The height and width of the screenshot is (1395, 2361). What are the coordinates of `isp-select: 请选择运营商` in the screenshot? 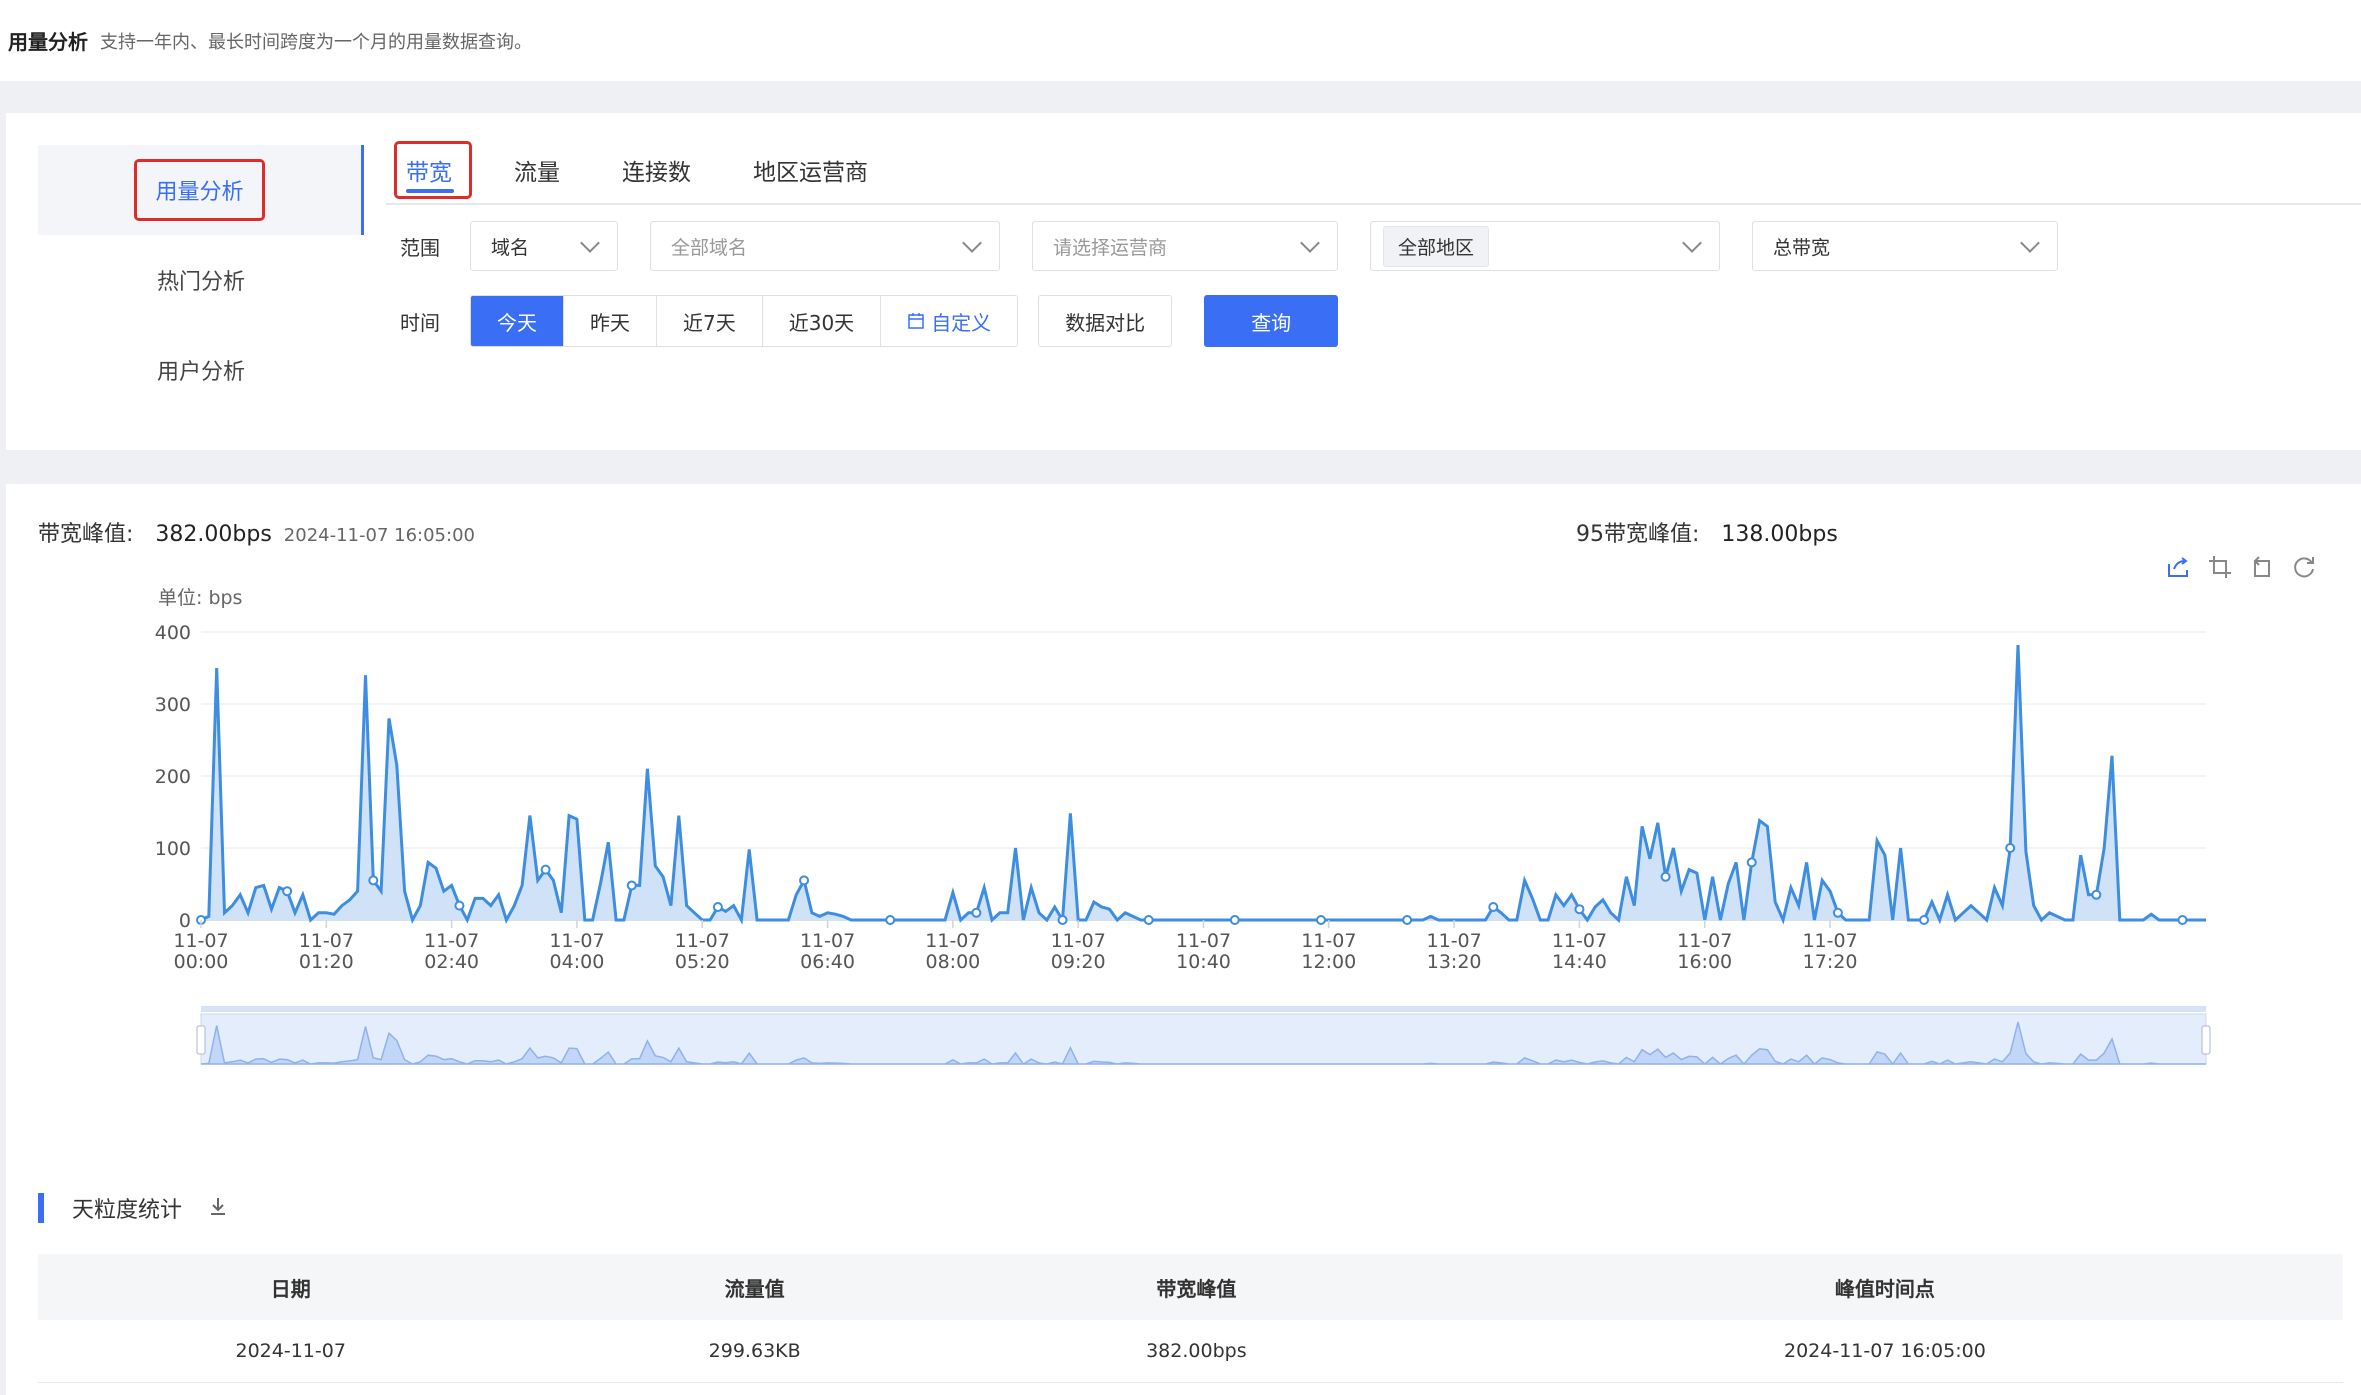 It's located at (1185, 246).